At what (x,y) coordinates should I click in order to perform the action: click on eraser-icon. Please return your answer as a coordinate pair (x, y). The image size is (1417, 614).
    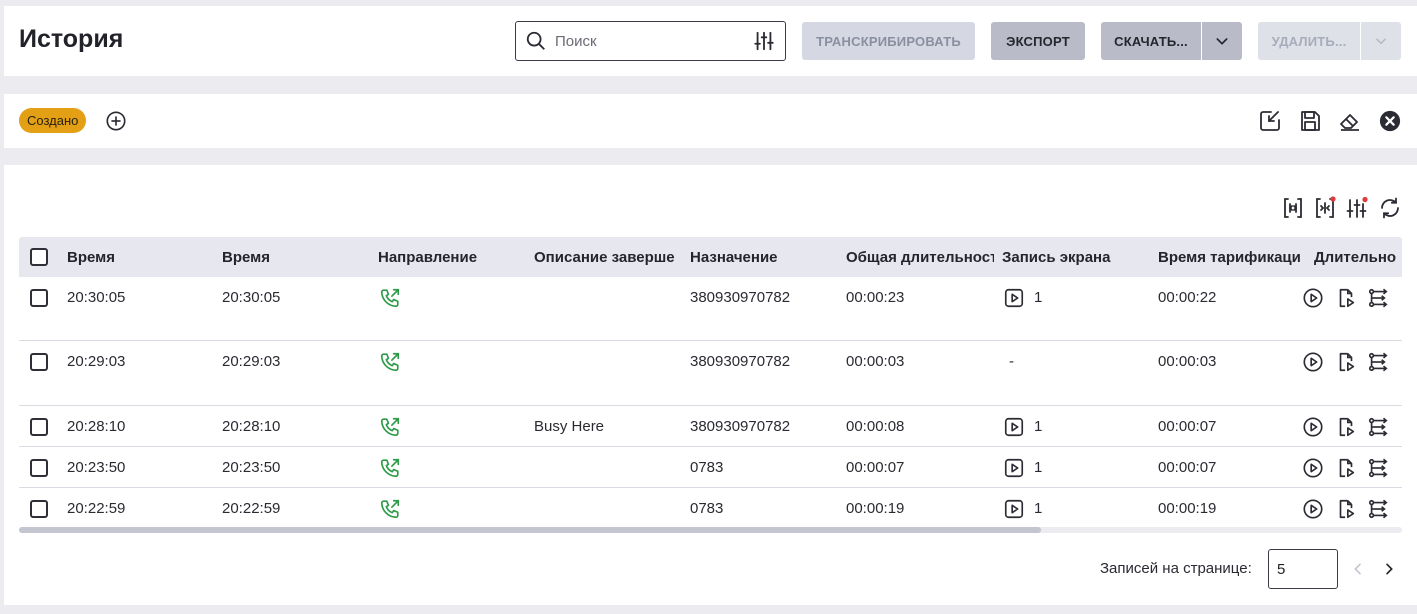
    Looking at the image, I should click on (1349, 122).